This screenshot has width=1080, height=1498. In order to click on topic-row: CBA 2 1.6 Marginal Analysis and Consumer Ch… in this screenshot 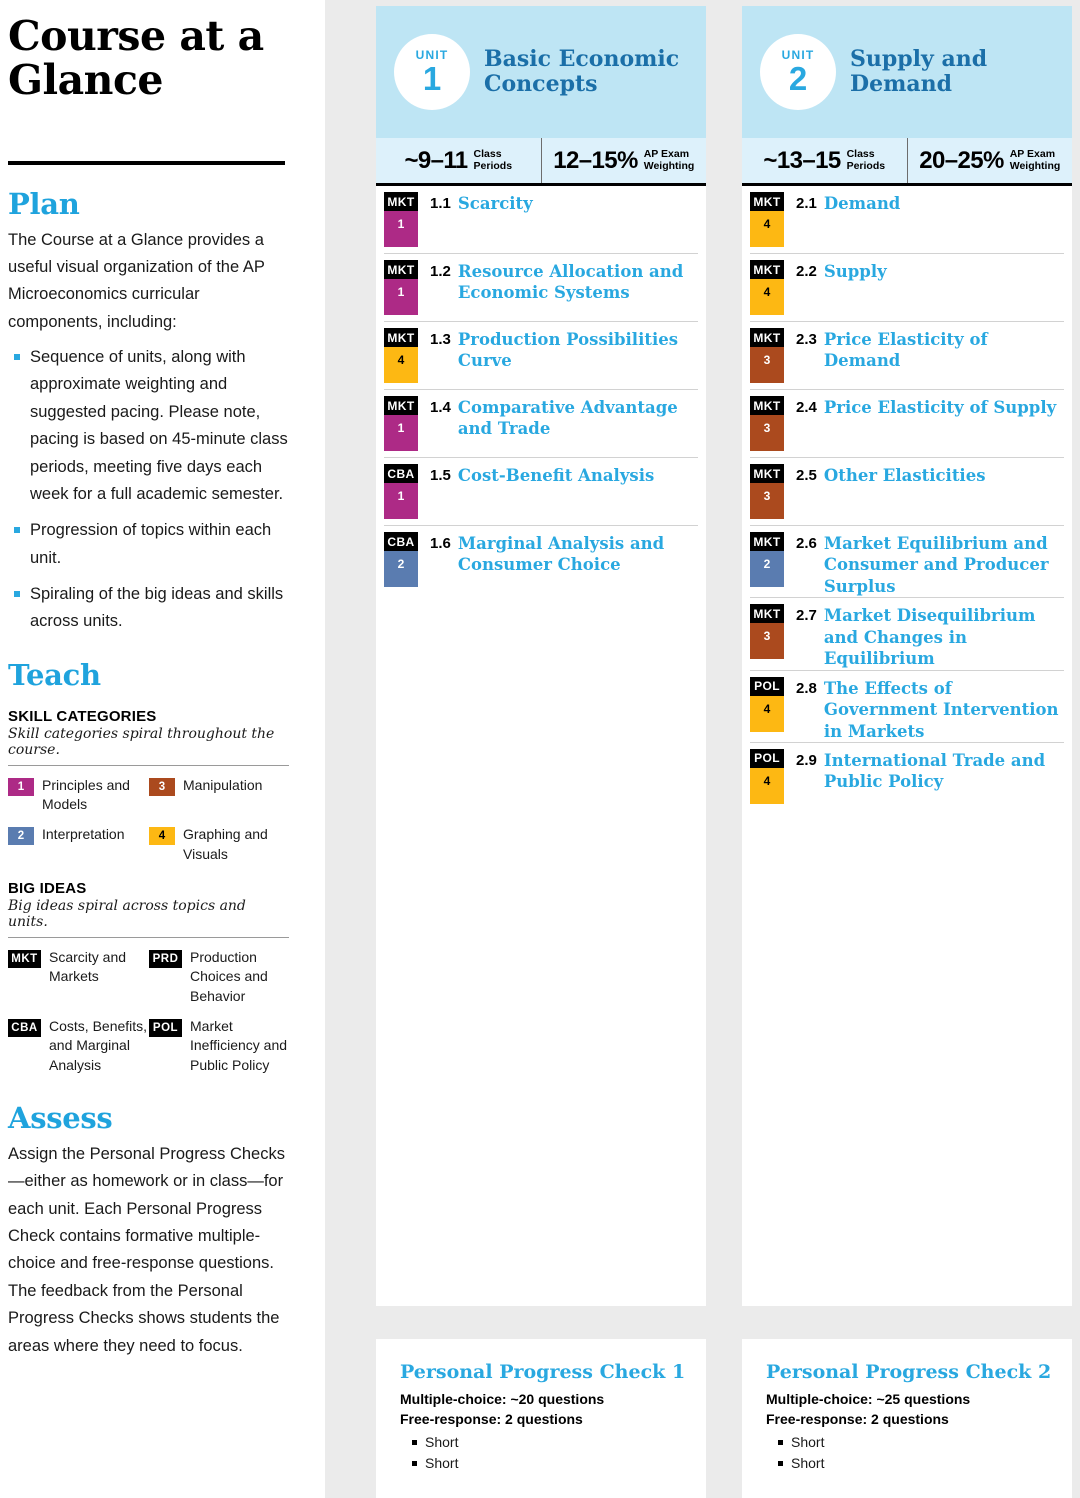, I will do `click(541, 560)`.